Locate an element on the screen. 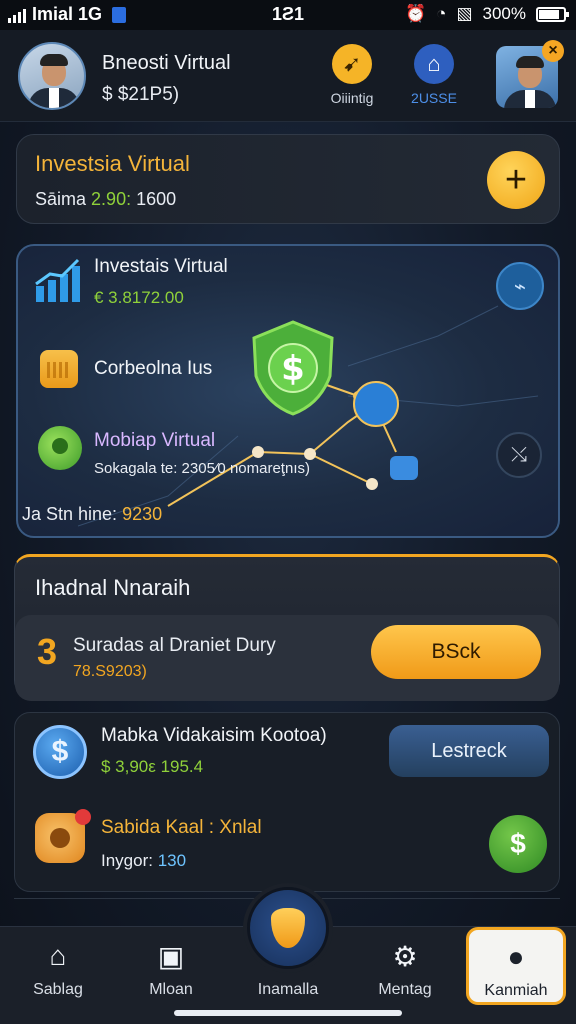  nav-active: ● Kanmiah is located at coordinates (516, 966).